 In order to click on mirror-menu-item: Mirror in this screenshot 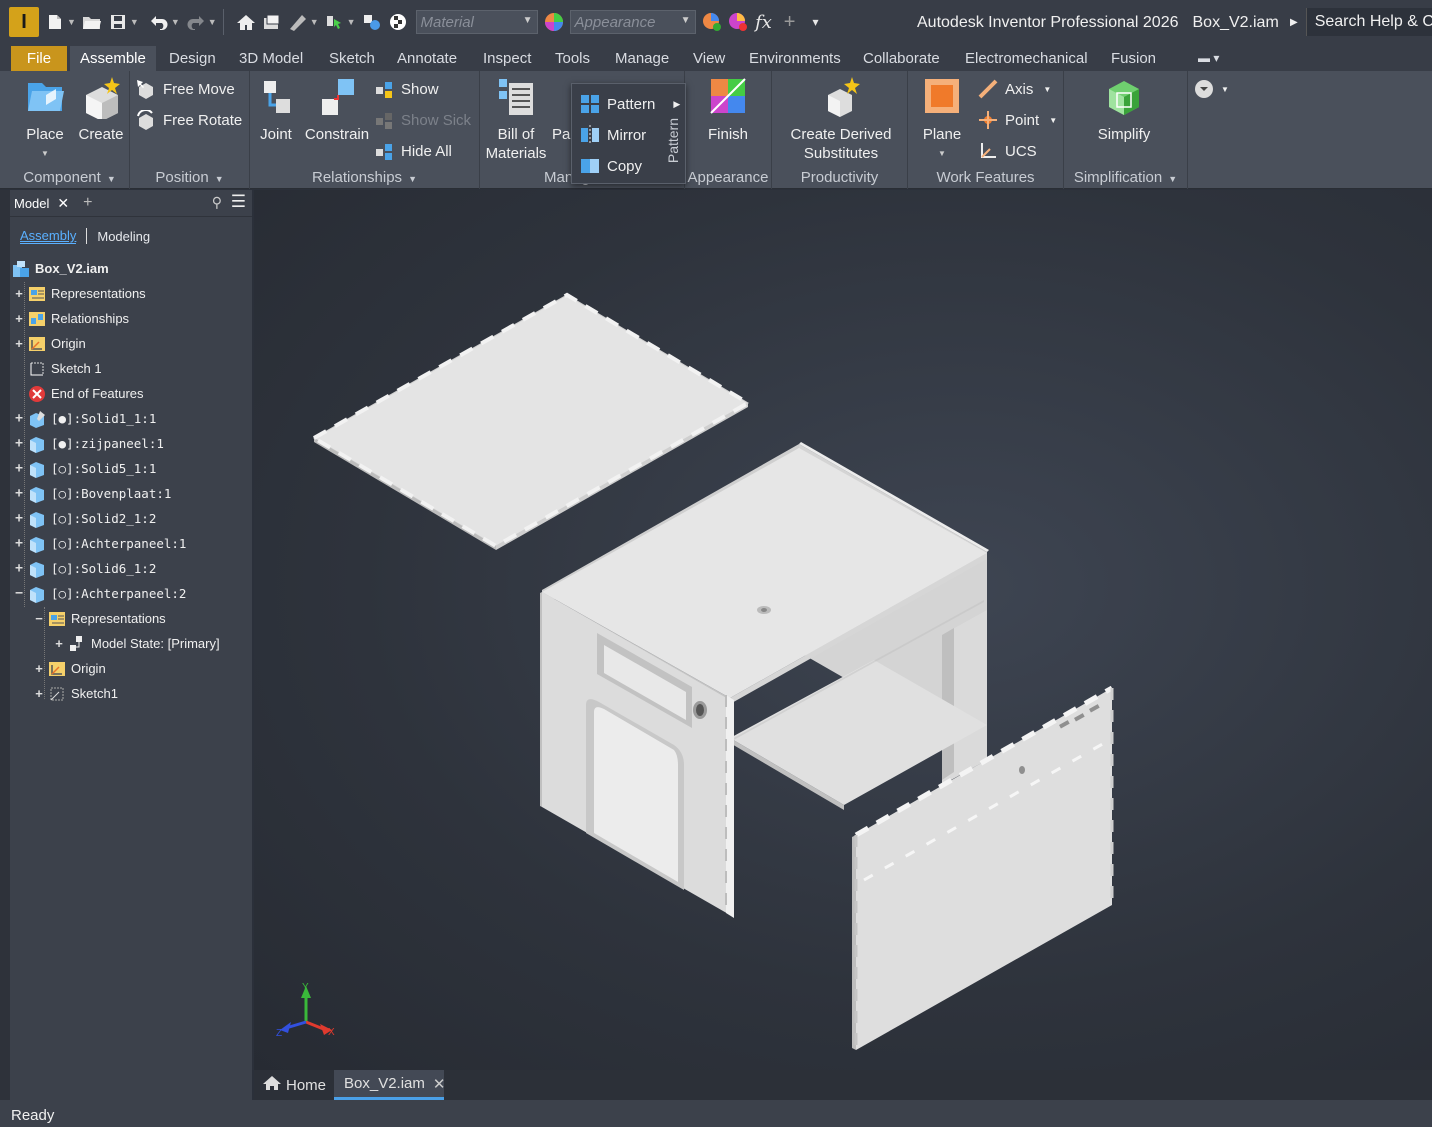, I will do `click(613, 135)`.